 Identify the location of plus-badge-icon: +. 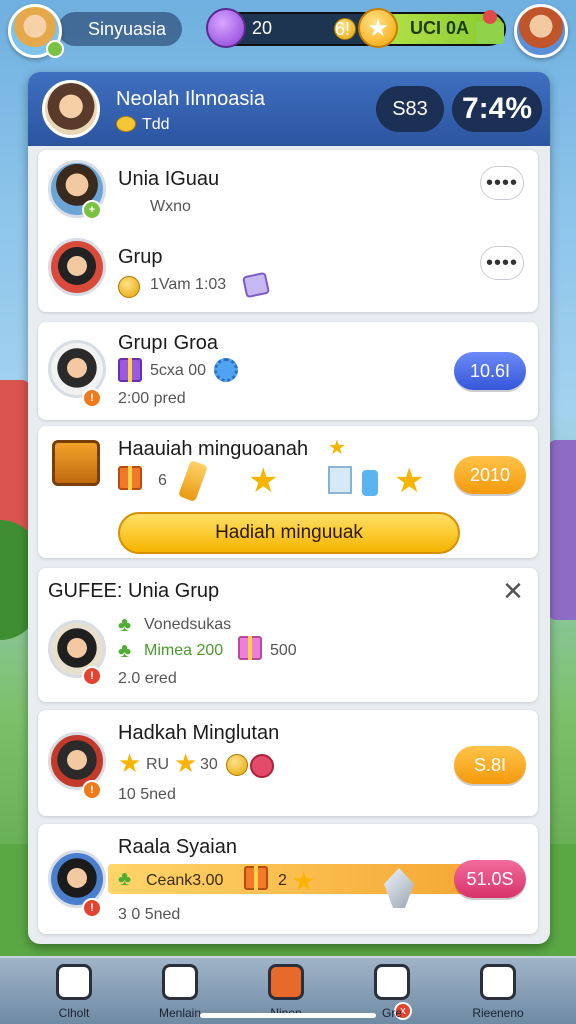
(92, 210).